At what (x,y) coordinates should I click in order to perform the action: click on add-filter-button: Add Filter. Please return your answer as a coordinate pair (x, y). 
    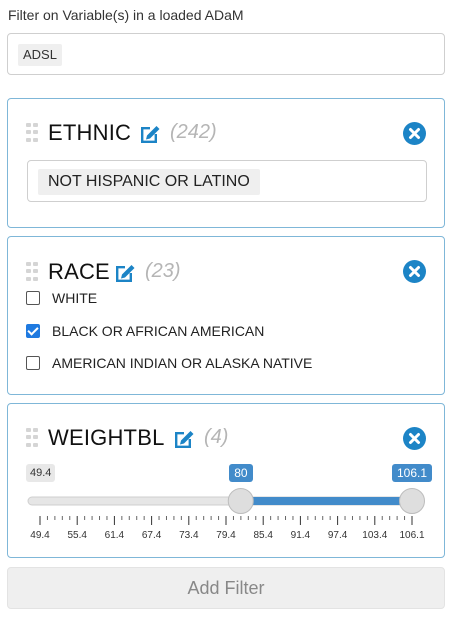
    Looking at the image, I should click on (226, 588).